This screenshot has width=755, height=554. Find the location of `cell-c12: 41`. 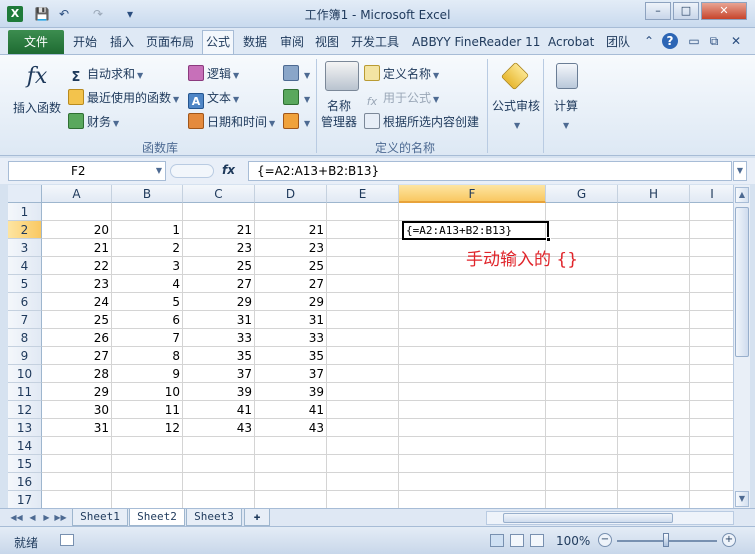

cell-c12: 41 is located at coordinates (219, 410).